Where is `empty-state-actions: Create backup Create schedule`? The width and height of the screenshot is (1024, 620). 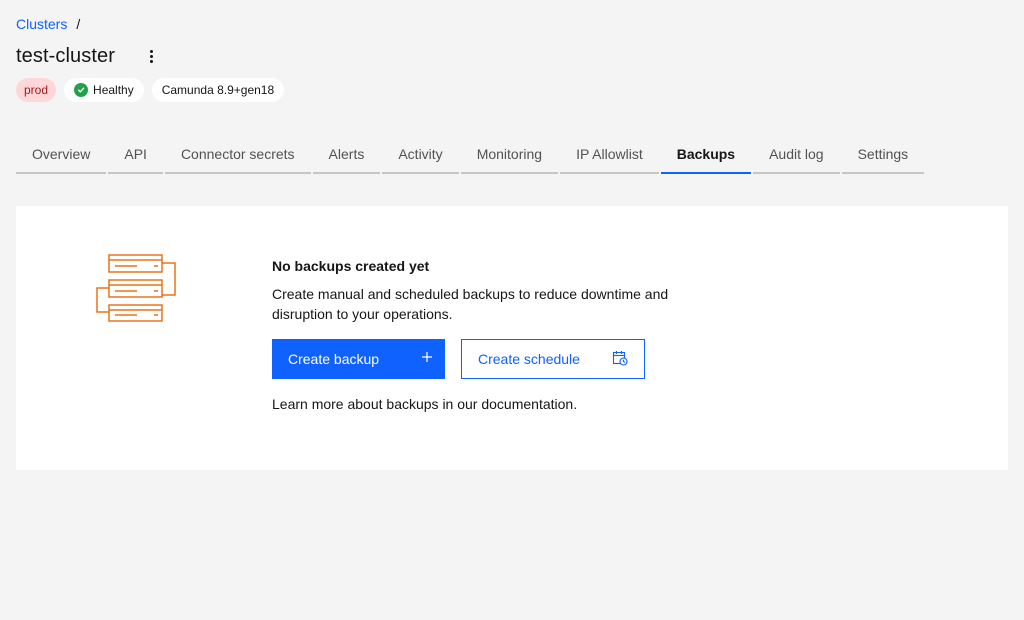
empty-state-actions: Create backup Create schedule is located at coordinates (472, 359).